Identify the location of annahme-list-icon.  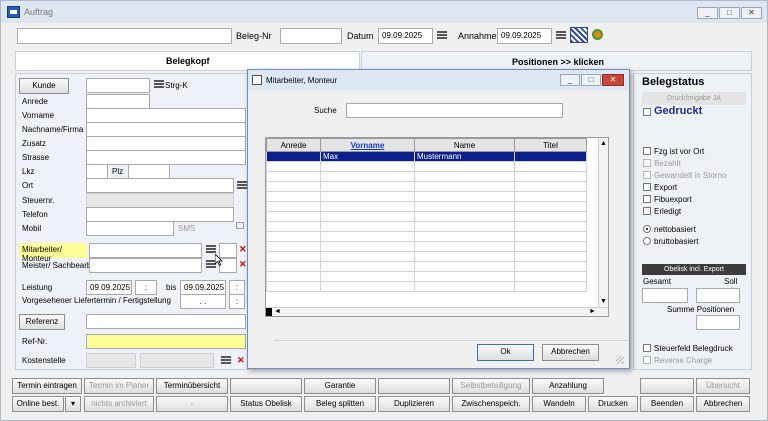
(561, 36).